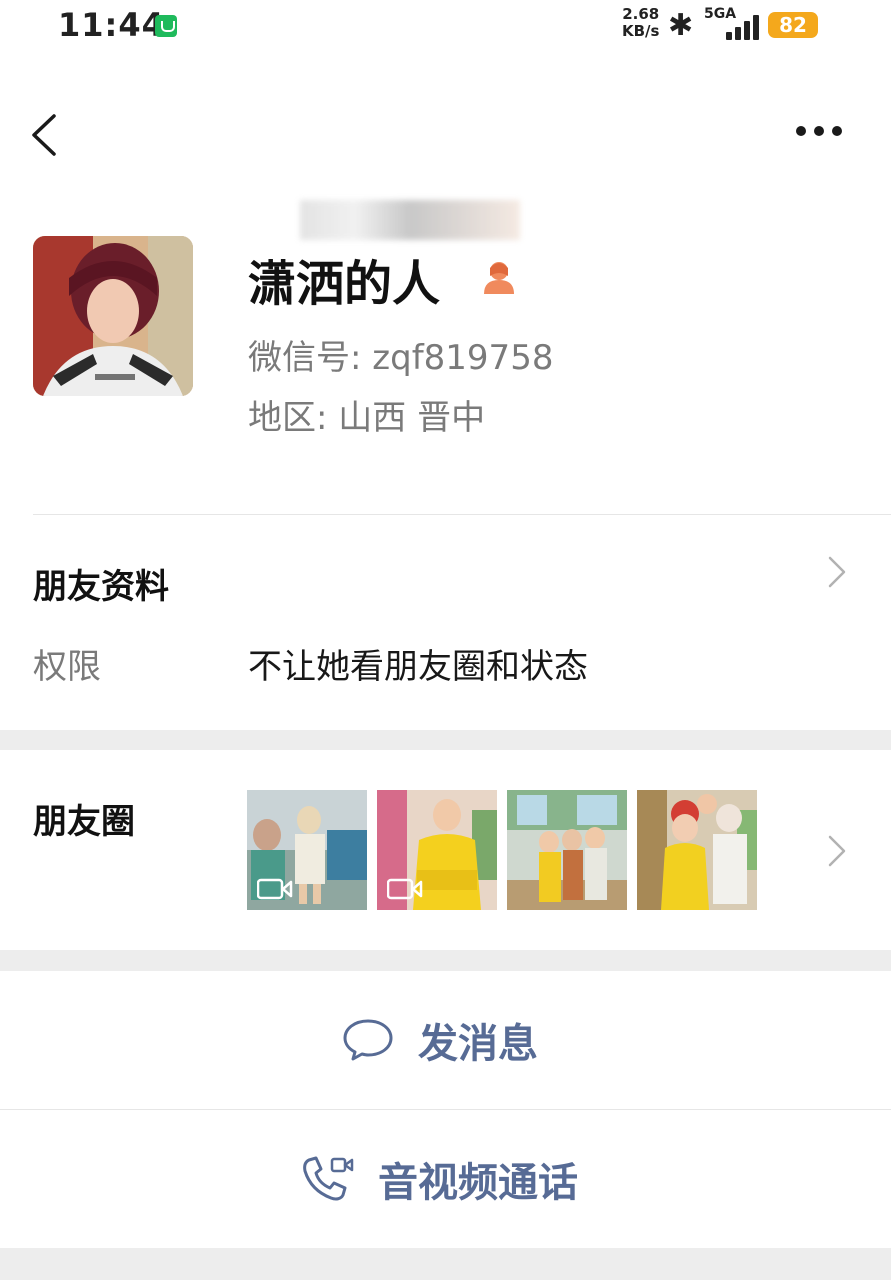 This screenshot has width=891, height=1280. I want to click on bluetooth-icon: ✱, so click(681, 25).